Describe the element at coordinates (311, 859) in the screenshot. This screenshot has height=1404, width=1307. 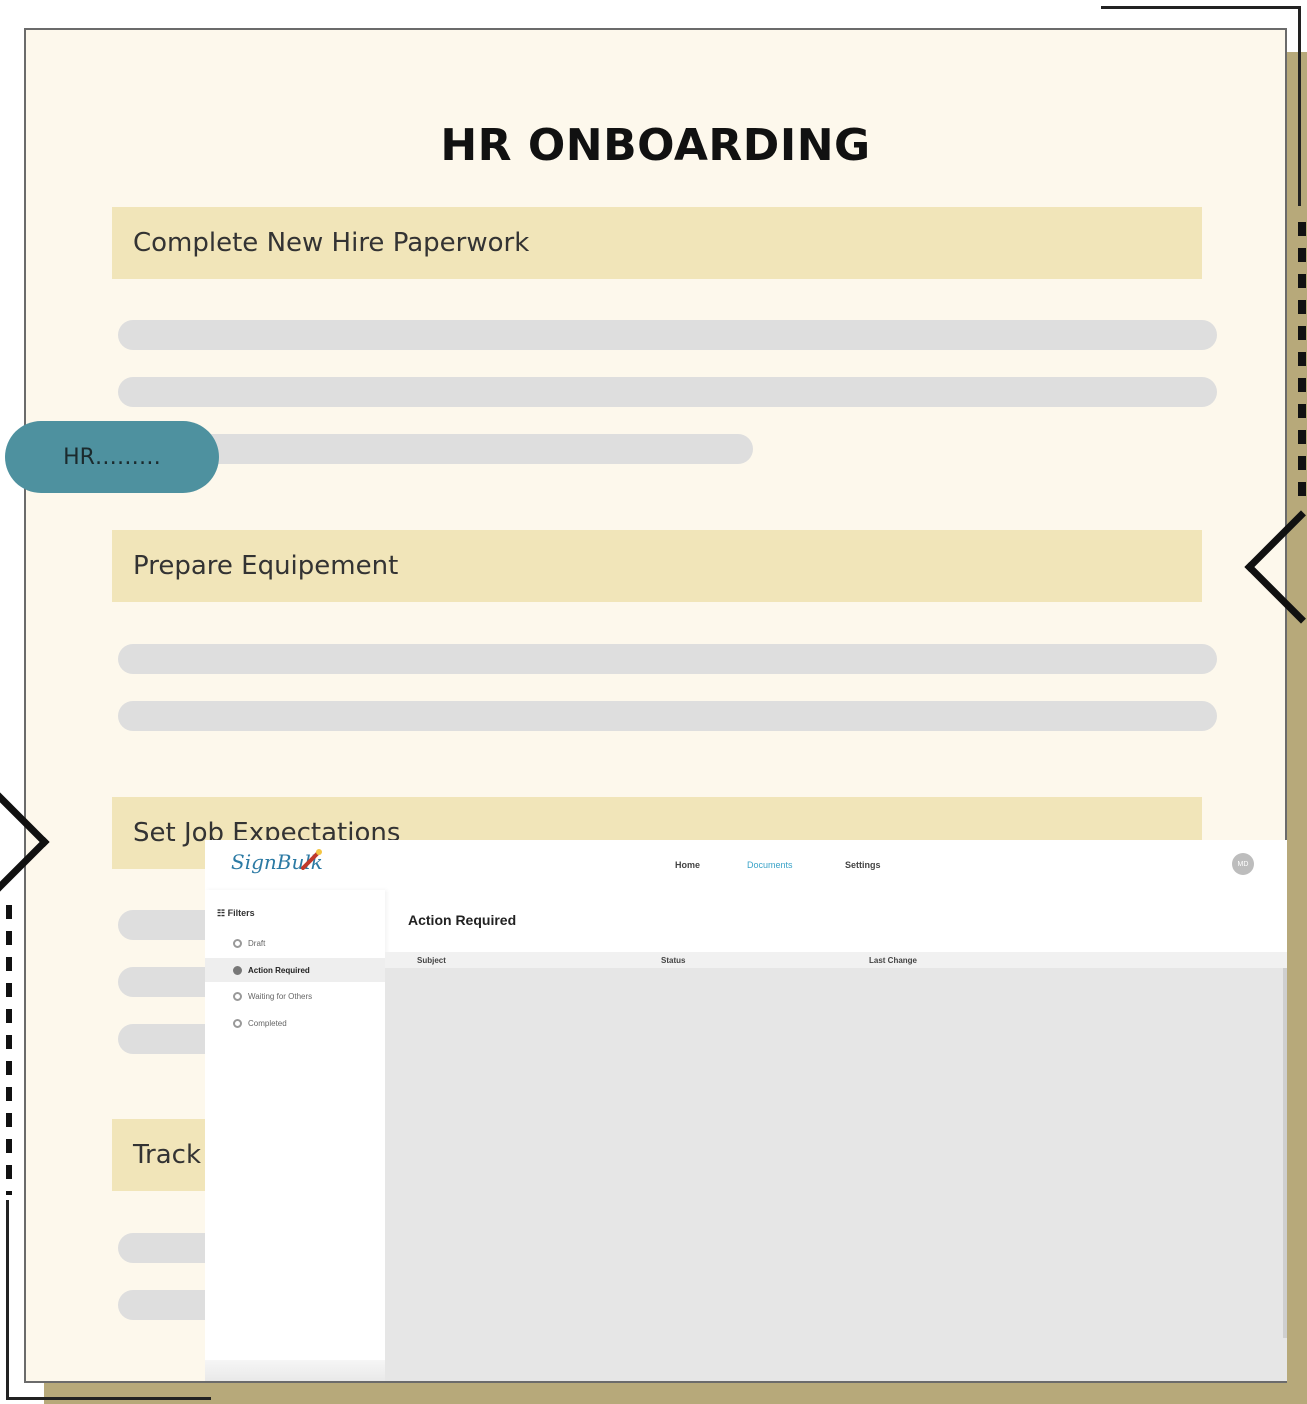
I see `pen-icon` at that location.